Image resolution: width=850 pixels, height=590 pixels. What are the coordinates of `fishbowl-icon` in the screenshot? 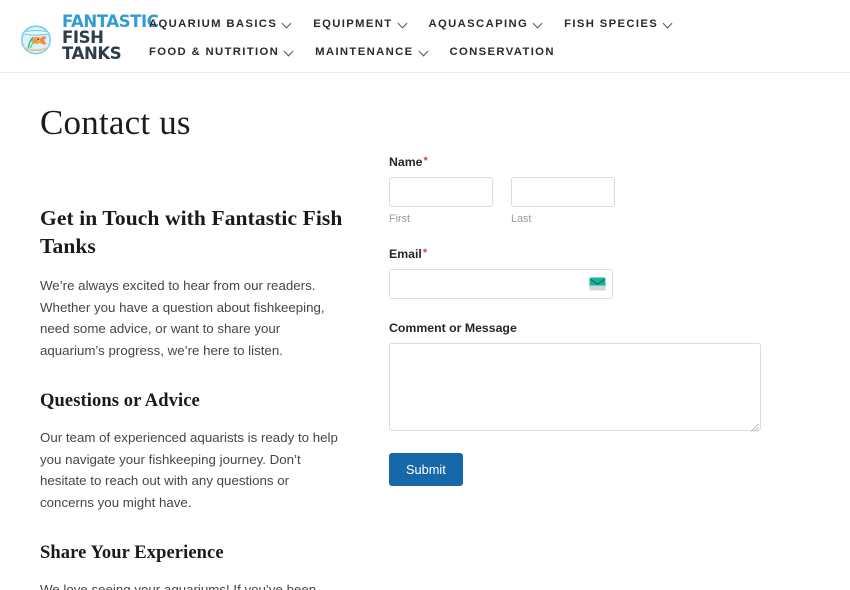 It's located at (36, 38).